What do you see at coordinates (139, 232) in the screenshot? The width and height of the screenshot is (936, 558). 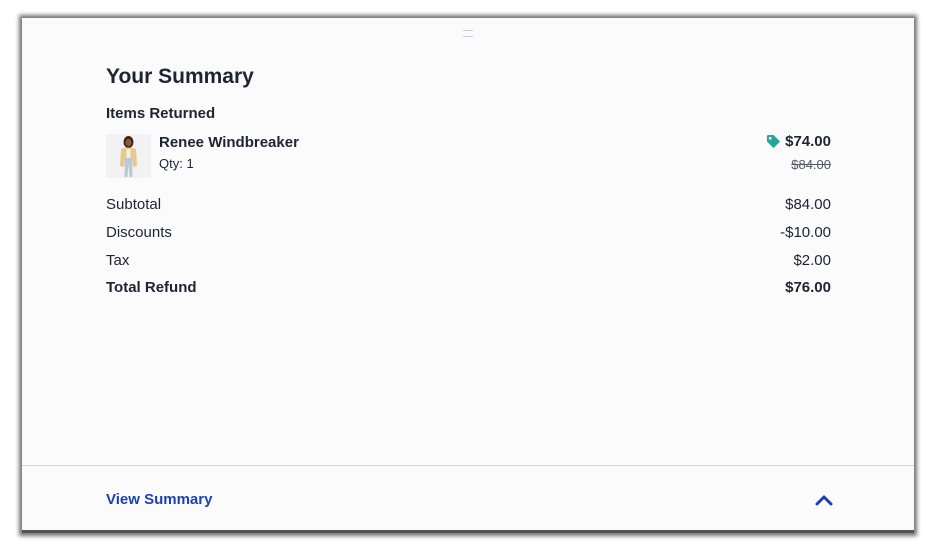 I see `discounts-label: Discounts` at bounding box center [139, 232].